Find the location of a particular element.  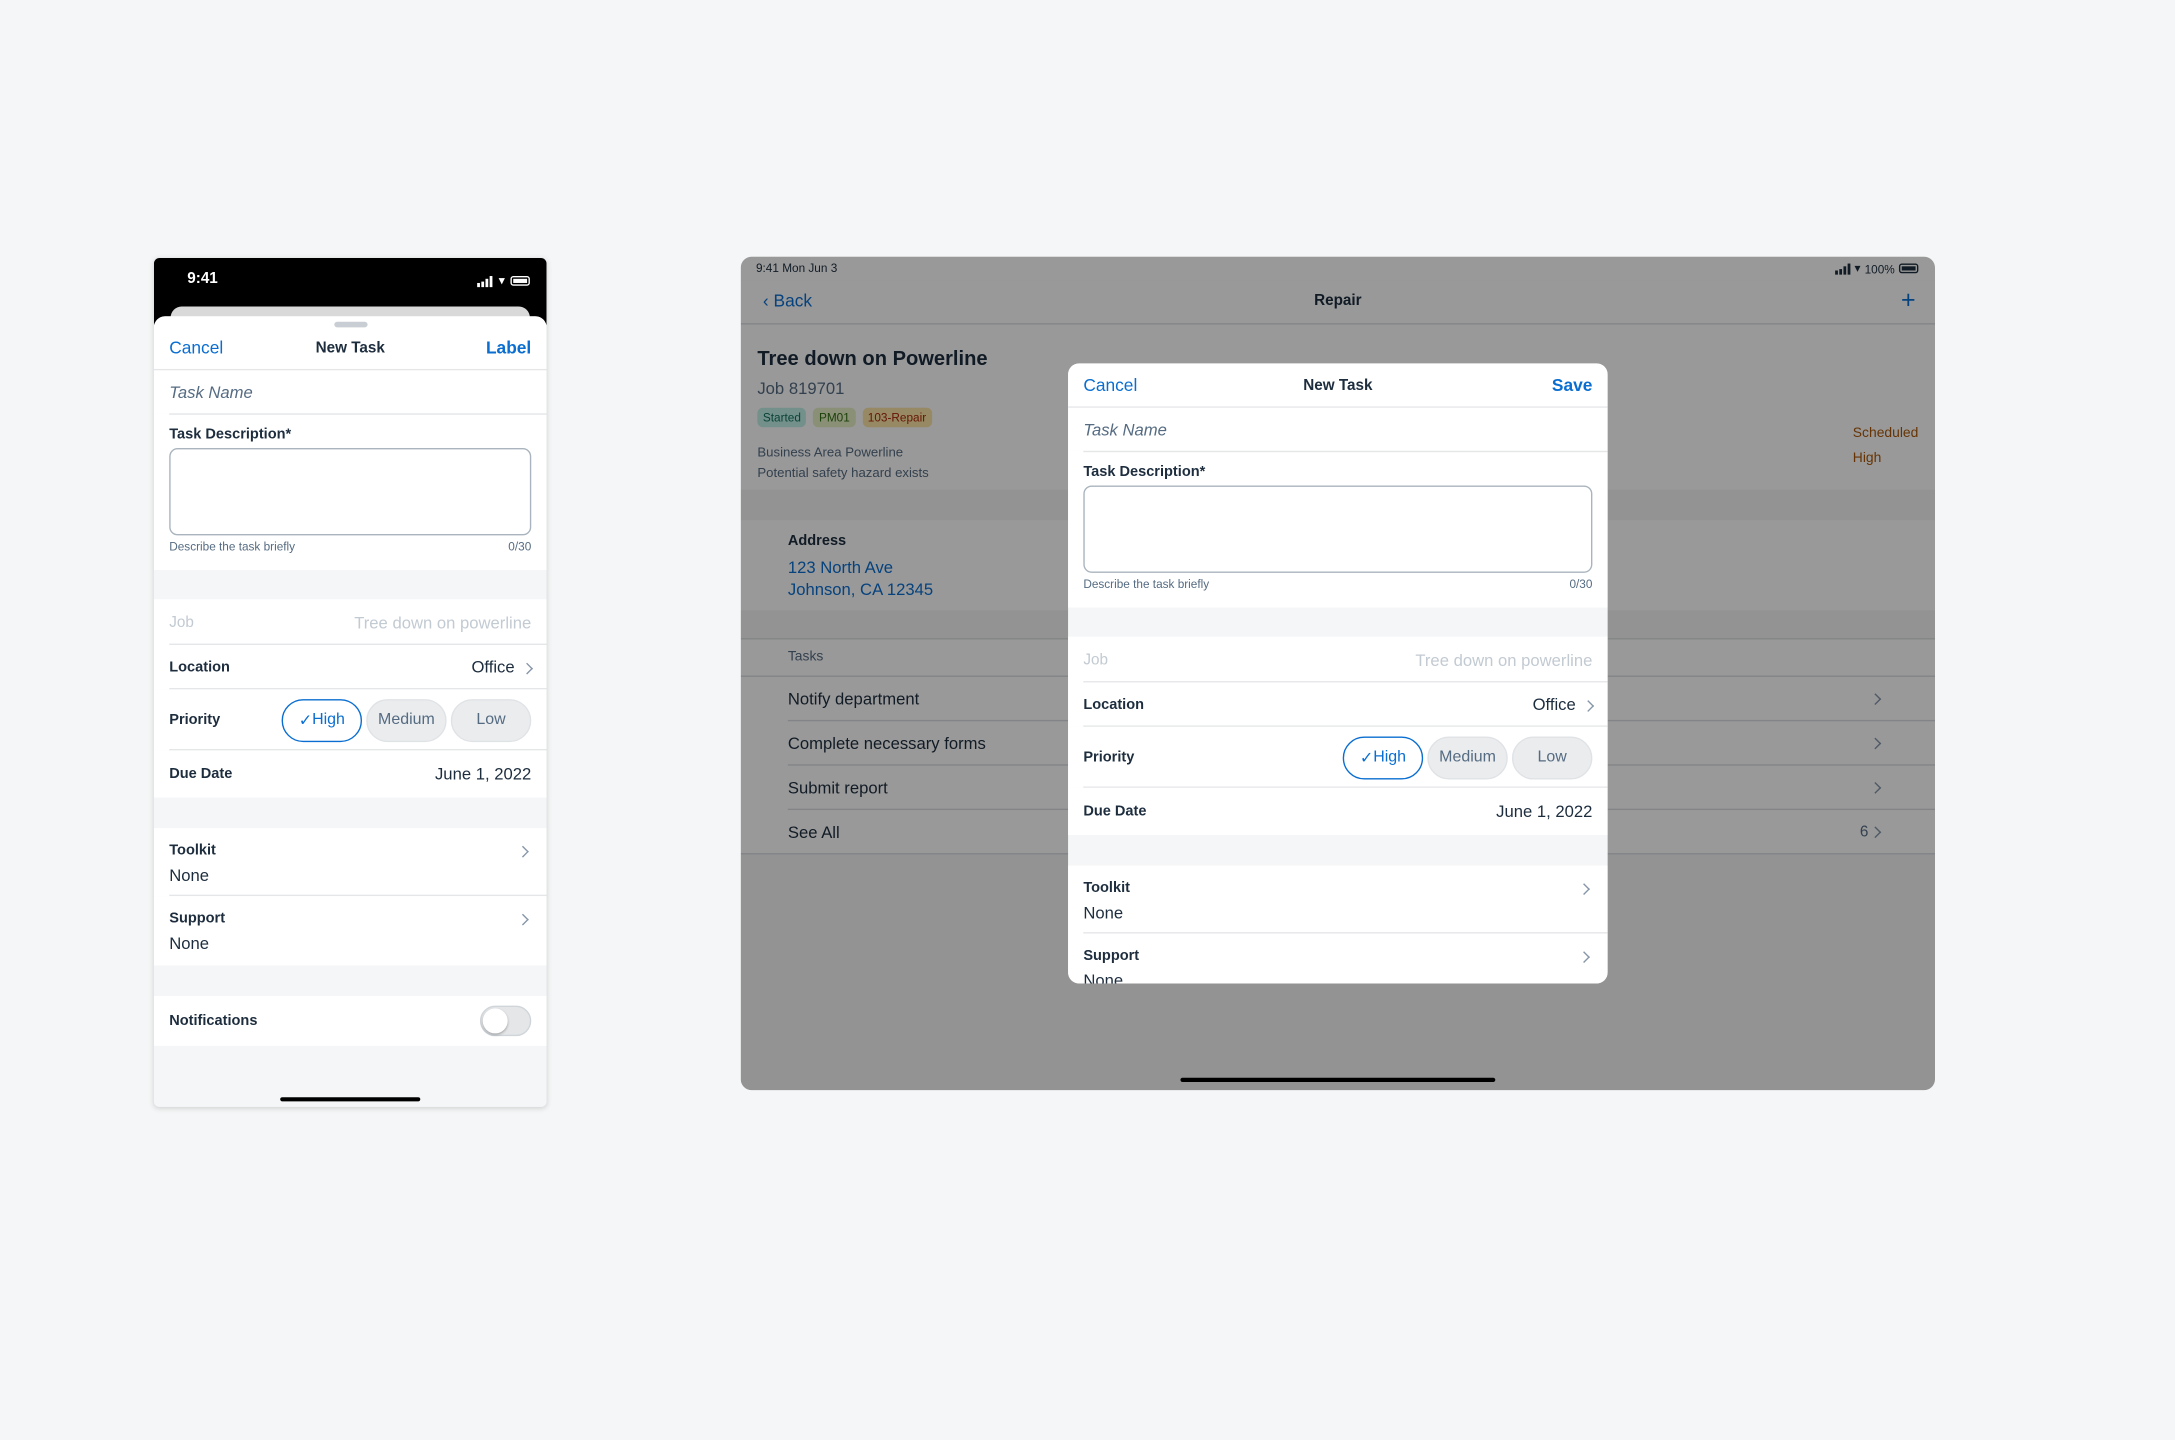

notifications-label: Notifications is located at coordinates (213, 1021).